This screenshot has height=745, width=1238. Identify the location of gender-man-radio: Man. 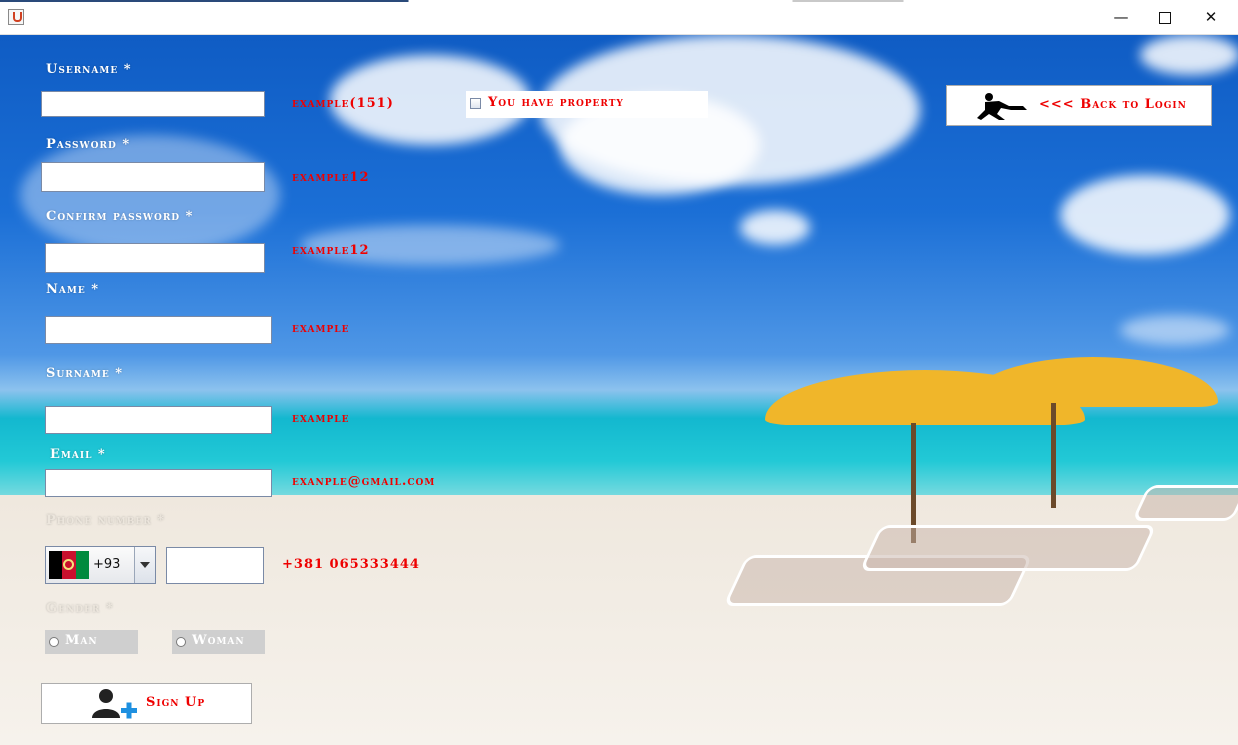
(91, 642).